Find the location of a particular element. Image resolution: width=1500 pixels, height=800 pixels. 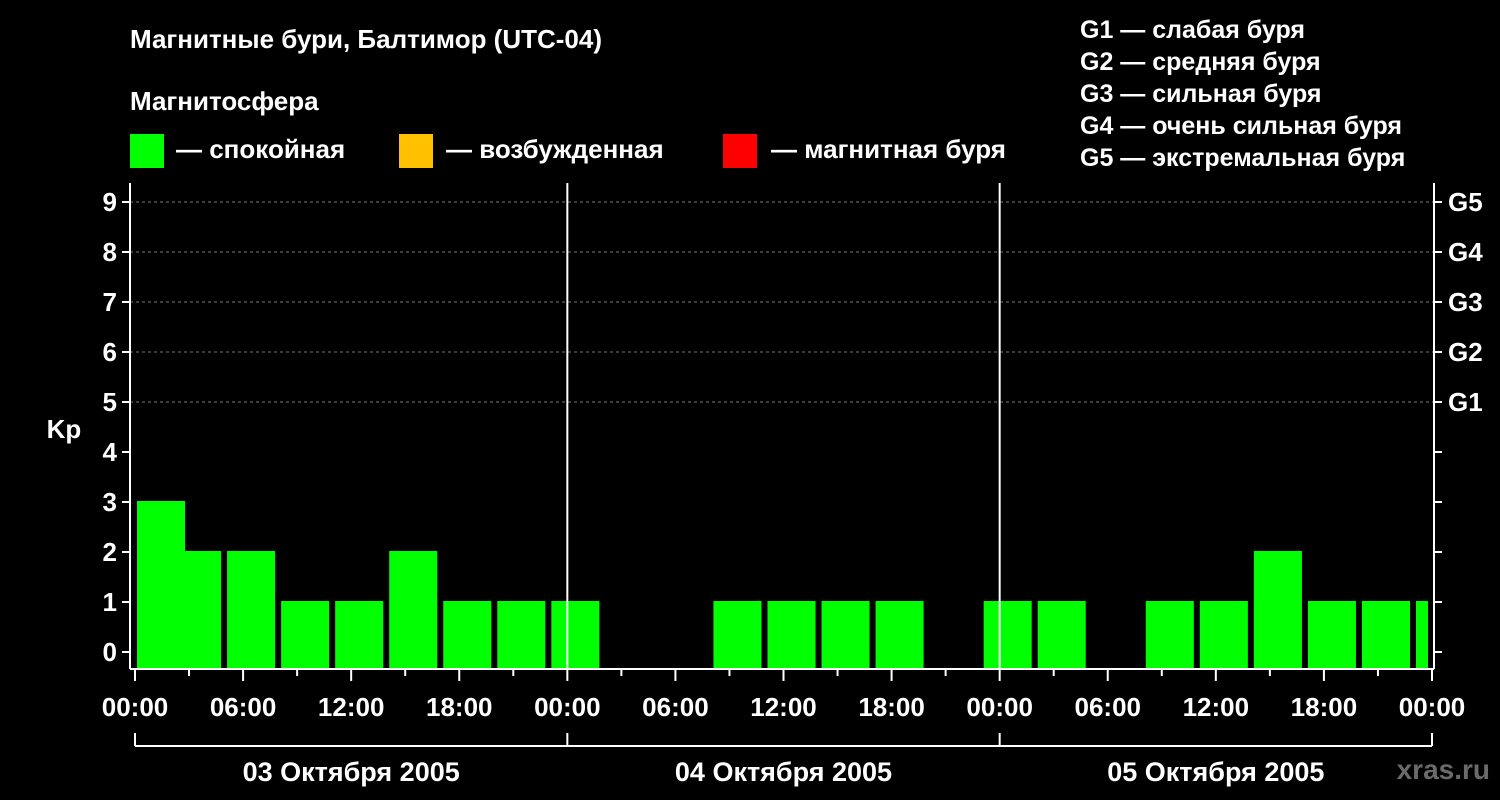

y-tick-label: 7 is located at coordinates (110, 302).